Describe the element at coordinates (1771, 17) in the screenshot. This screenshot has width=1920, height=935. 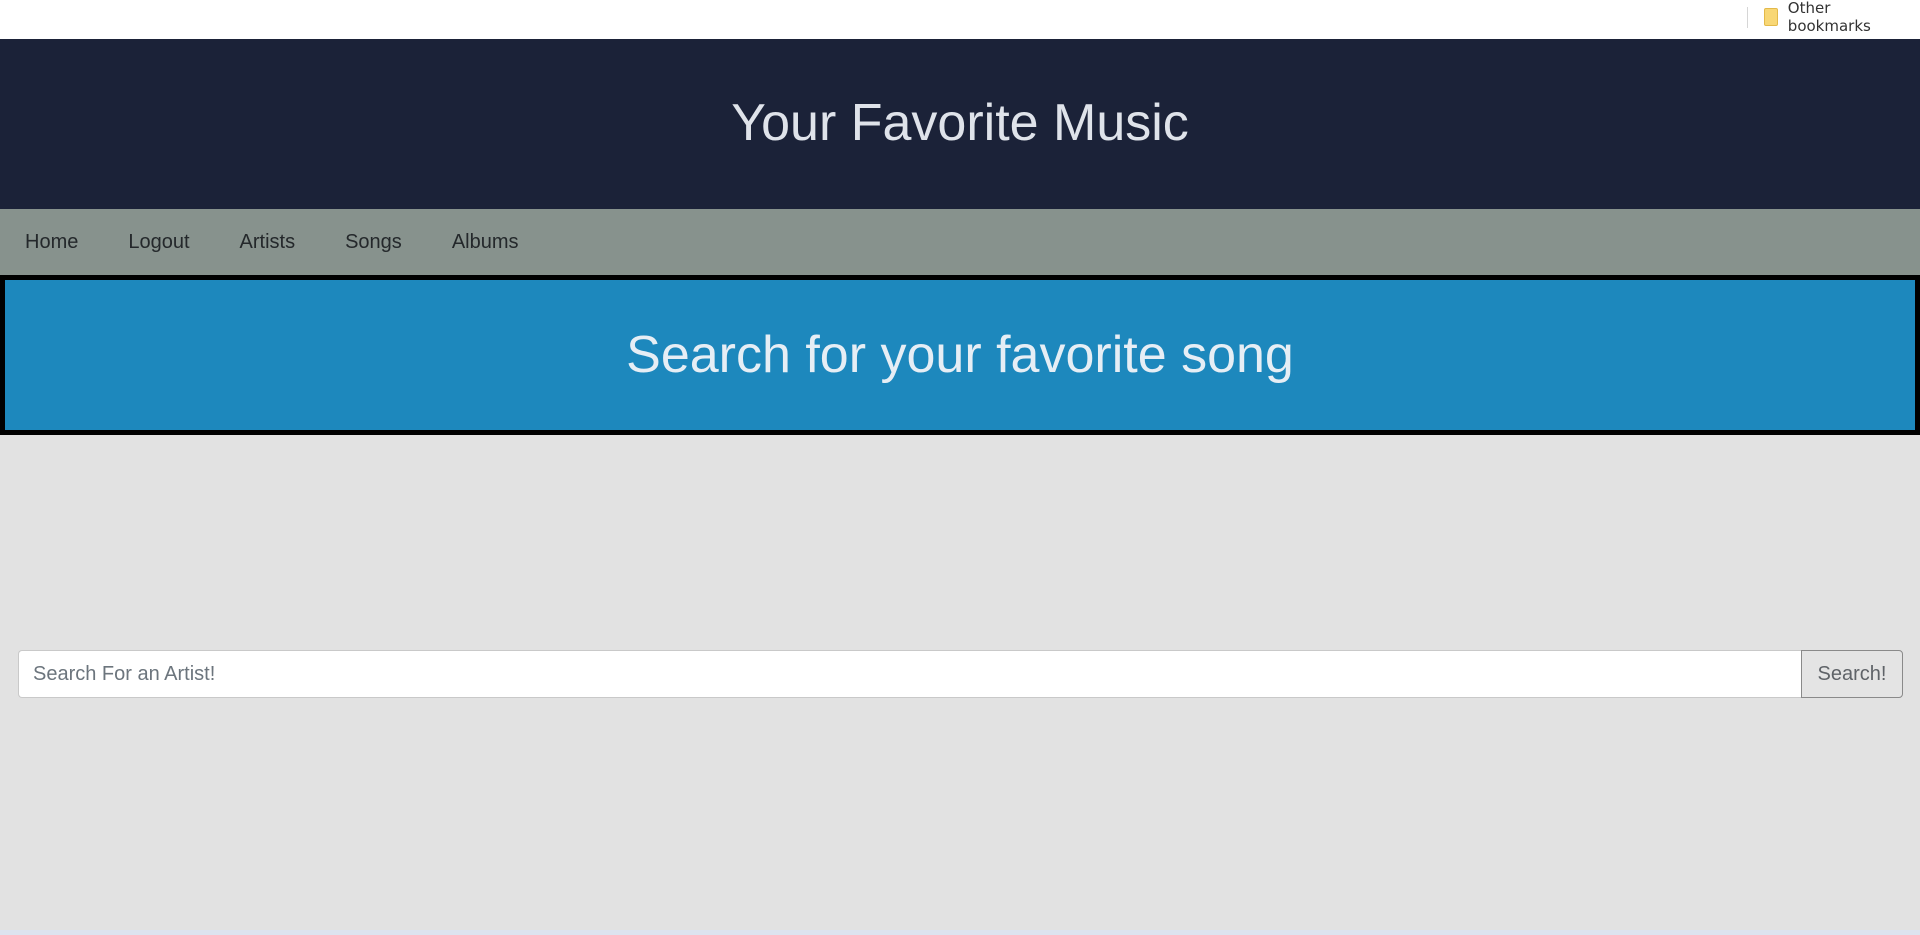
I see `folder-icon` at that location.